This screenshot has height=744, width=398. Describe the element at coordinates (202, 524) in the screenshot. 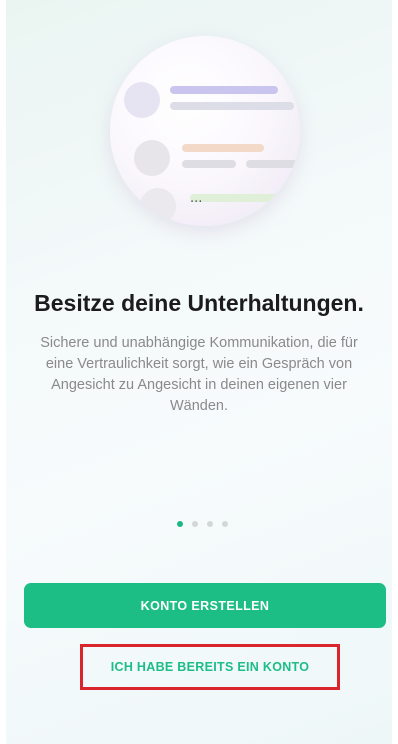

I see `page-indicator` at that location.